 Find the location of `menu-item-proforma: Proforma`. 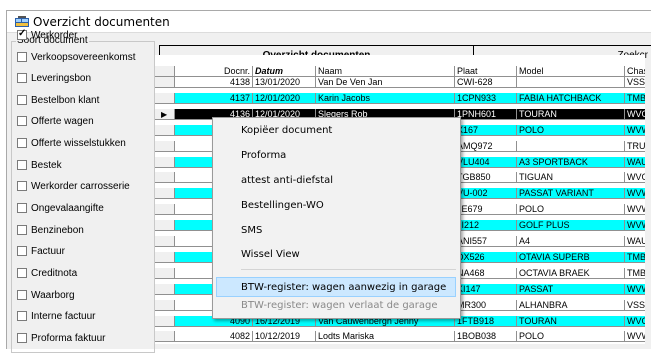

menu-item-proforma: Proforma is located at coordinates (336, 156).